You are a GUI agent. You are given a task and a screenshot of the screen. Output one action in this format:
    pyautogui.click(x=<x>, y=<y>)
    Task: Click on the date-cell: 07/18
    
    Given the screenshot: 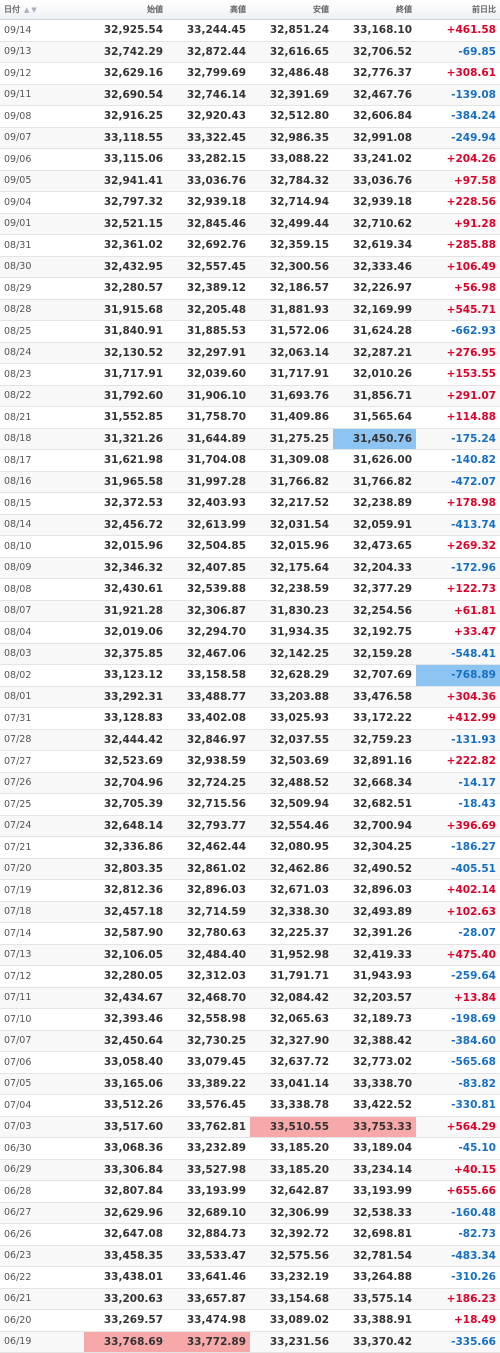 What is the action you would take?
    pyautogui.click(x=42, y=912)
    